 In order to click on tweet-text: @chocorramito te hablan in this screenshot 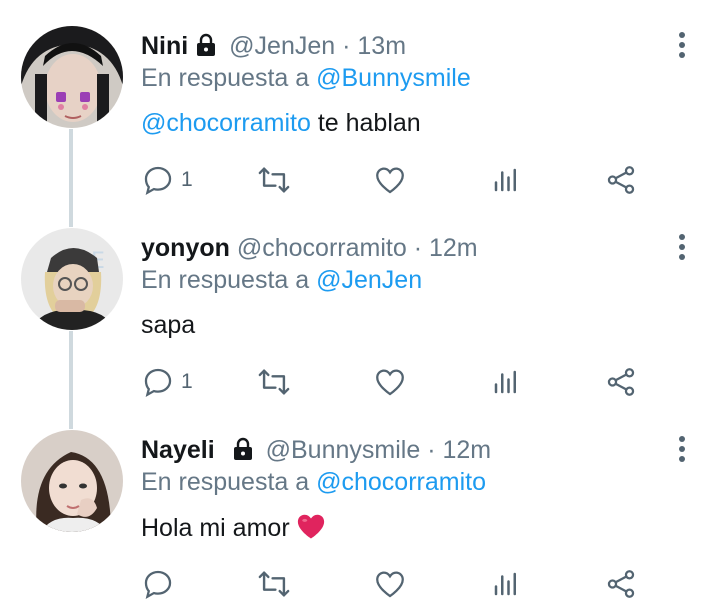, I will do `click(281, 123)`.